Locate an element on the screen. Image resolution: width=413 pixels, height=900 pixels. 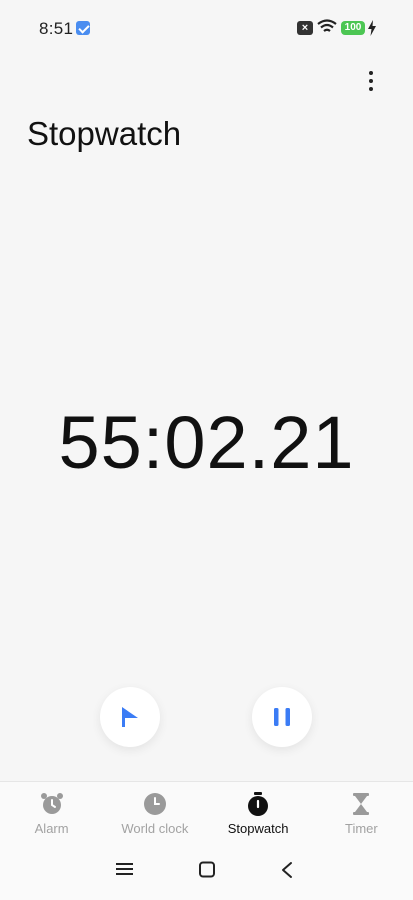
menu-icon is located at coordinates (125, 869).